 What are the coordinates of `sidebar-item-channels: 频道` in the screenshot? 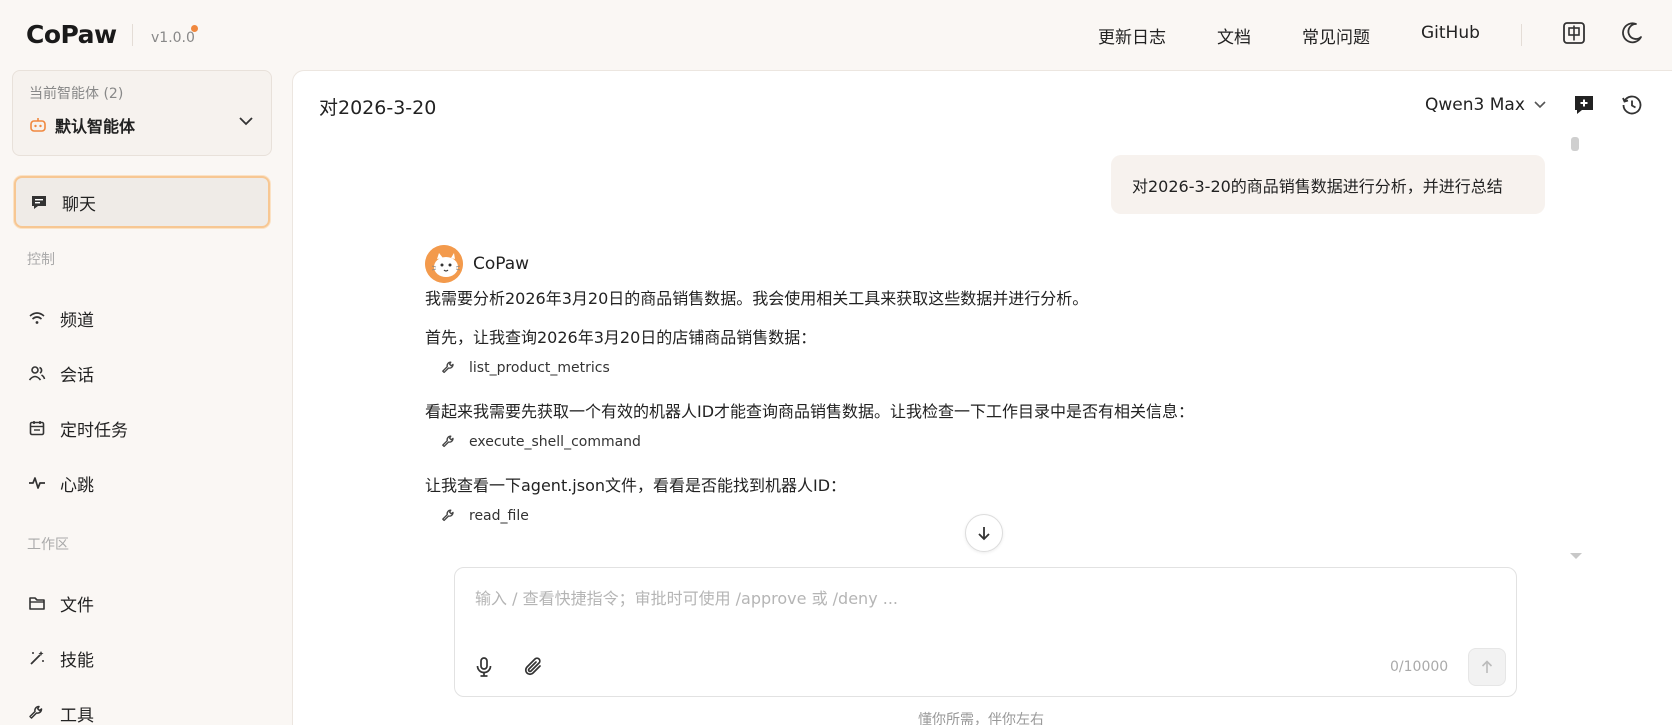 It's located at (142, 318).